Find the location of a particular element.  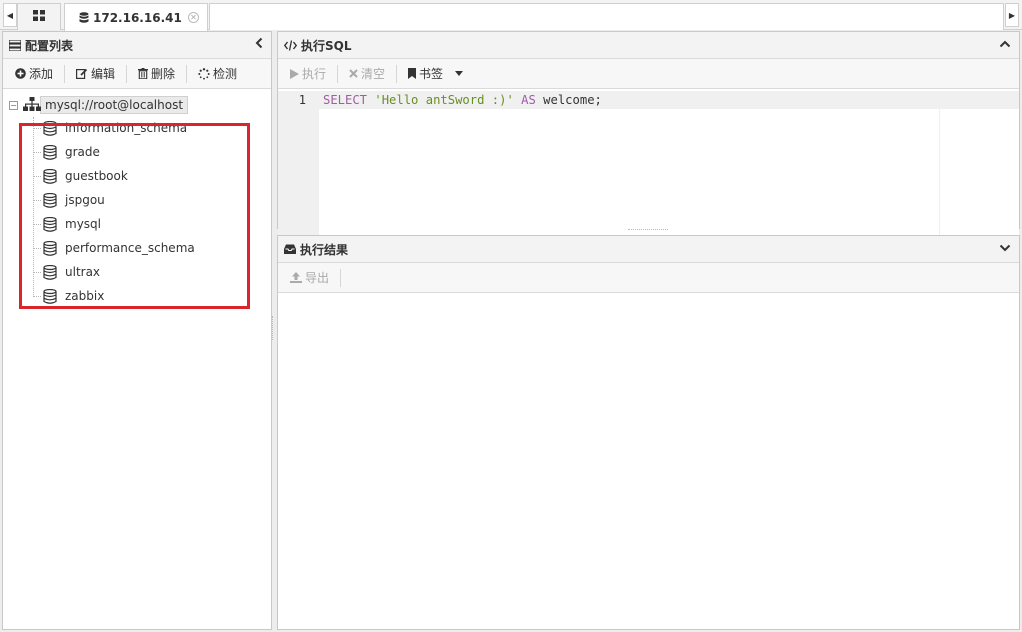

tab-connection: 172.16.16.41 ✕ is located at coordinates (136, 17).